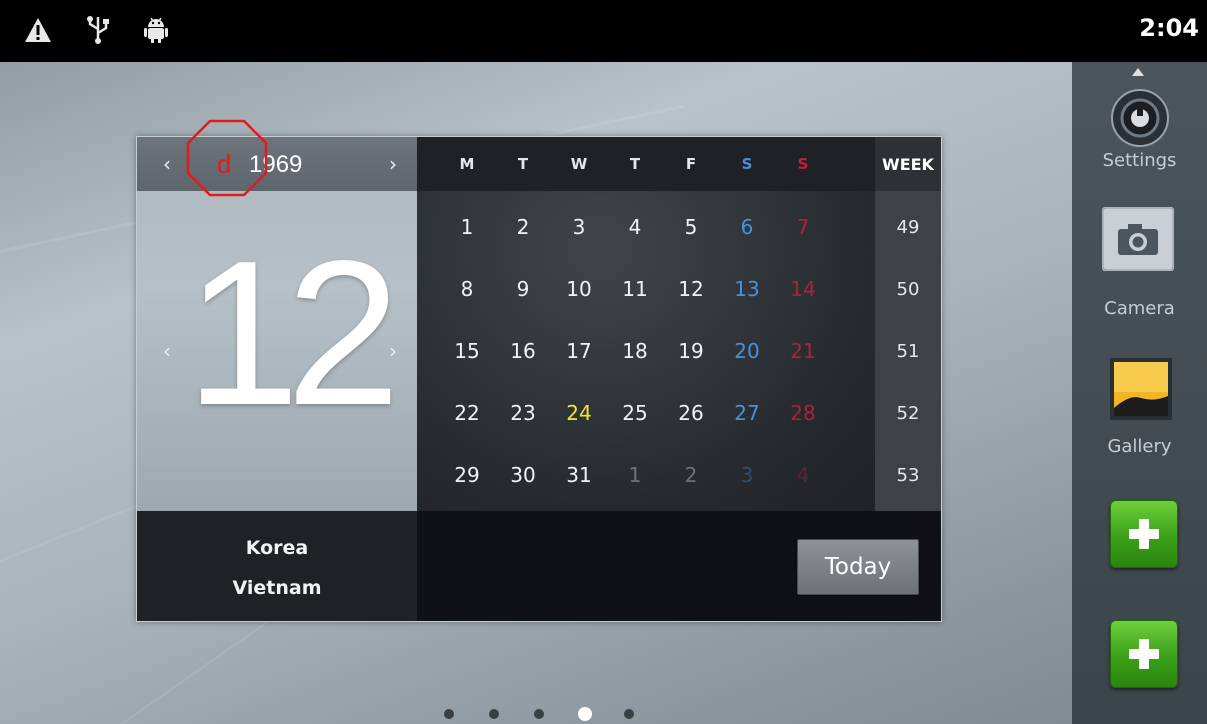 The image size is (1207, 724). Describe the element at coordinates (585, 714) in the screenshot. I see `page-dot-active` at that location.